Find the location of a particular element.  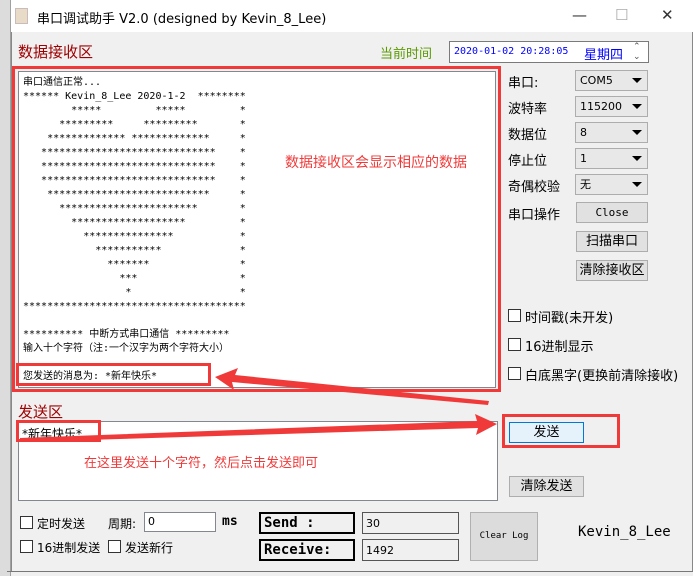

send-count-value: 30 is located at coordinates (410, 523).